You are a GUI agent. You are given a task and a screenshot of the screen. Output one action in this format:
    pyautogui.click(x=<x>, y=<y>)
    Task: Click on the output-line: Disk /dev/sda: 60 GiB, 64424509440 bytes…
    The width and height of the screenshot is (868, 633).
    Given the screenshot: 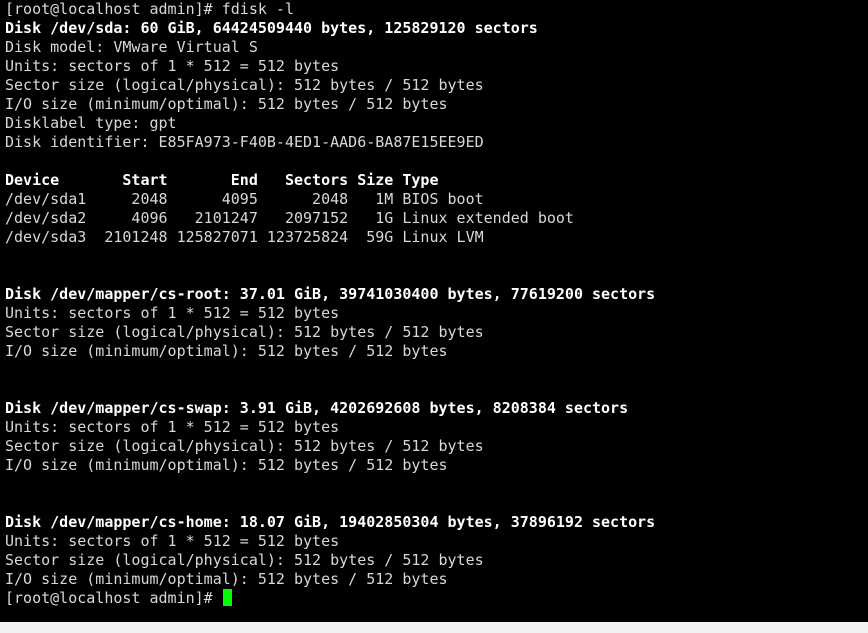 What is the action you would take?
    pyautogui.click(x=271, y=28)
    